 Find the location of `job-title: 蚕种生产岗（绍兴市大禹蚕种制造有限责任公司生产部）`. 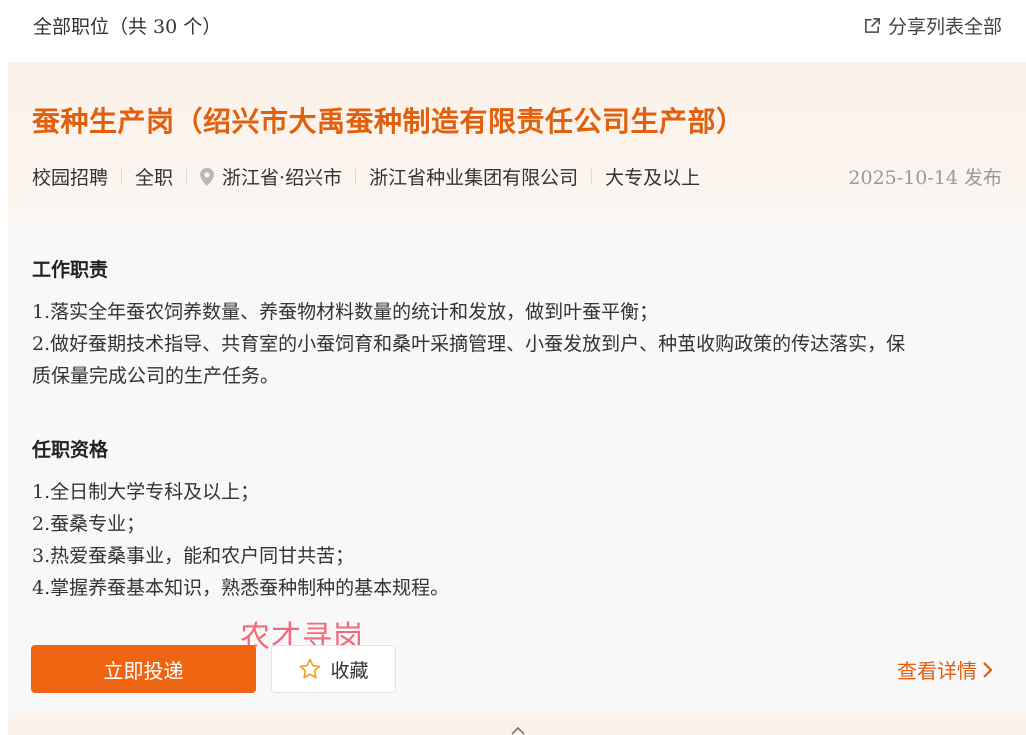

job-title: 蚕种生产岗（绍兴市大禹蚕种制造有限责任公司生产部） is located at coordinates (388, 120).